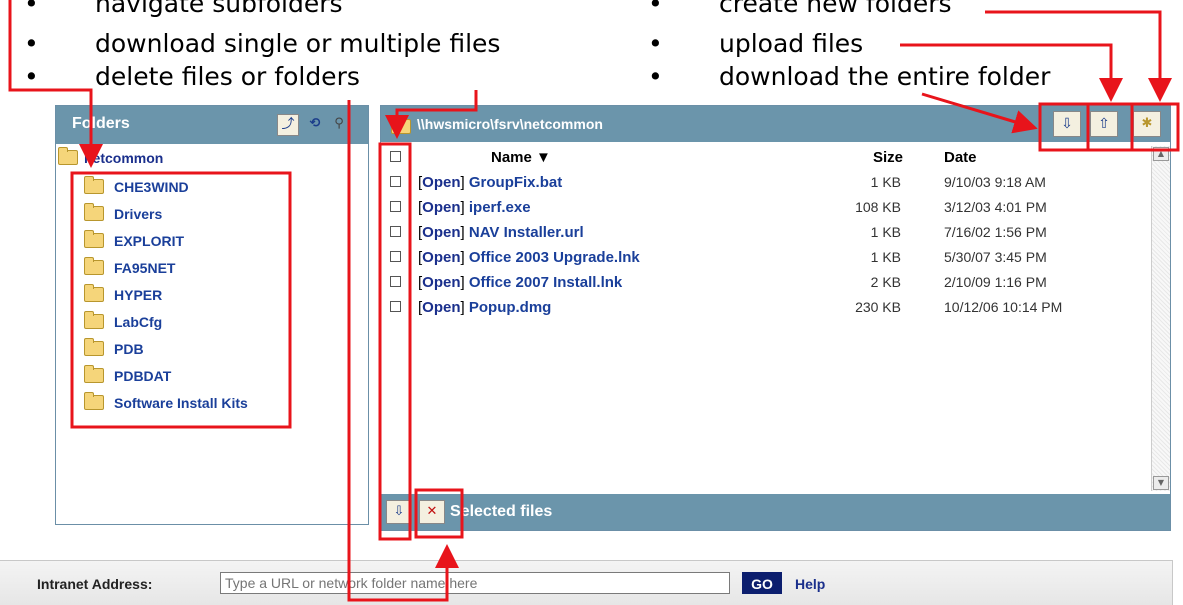  I want to click on folders-title: Folders, so click(101, 123).